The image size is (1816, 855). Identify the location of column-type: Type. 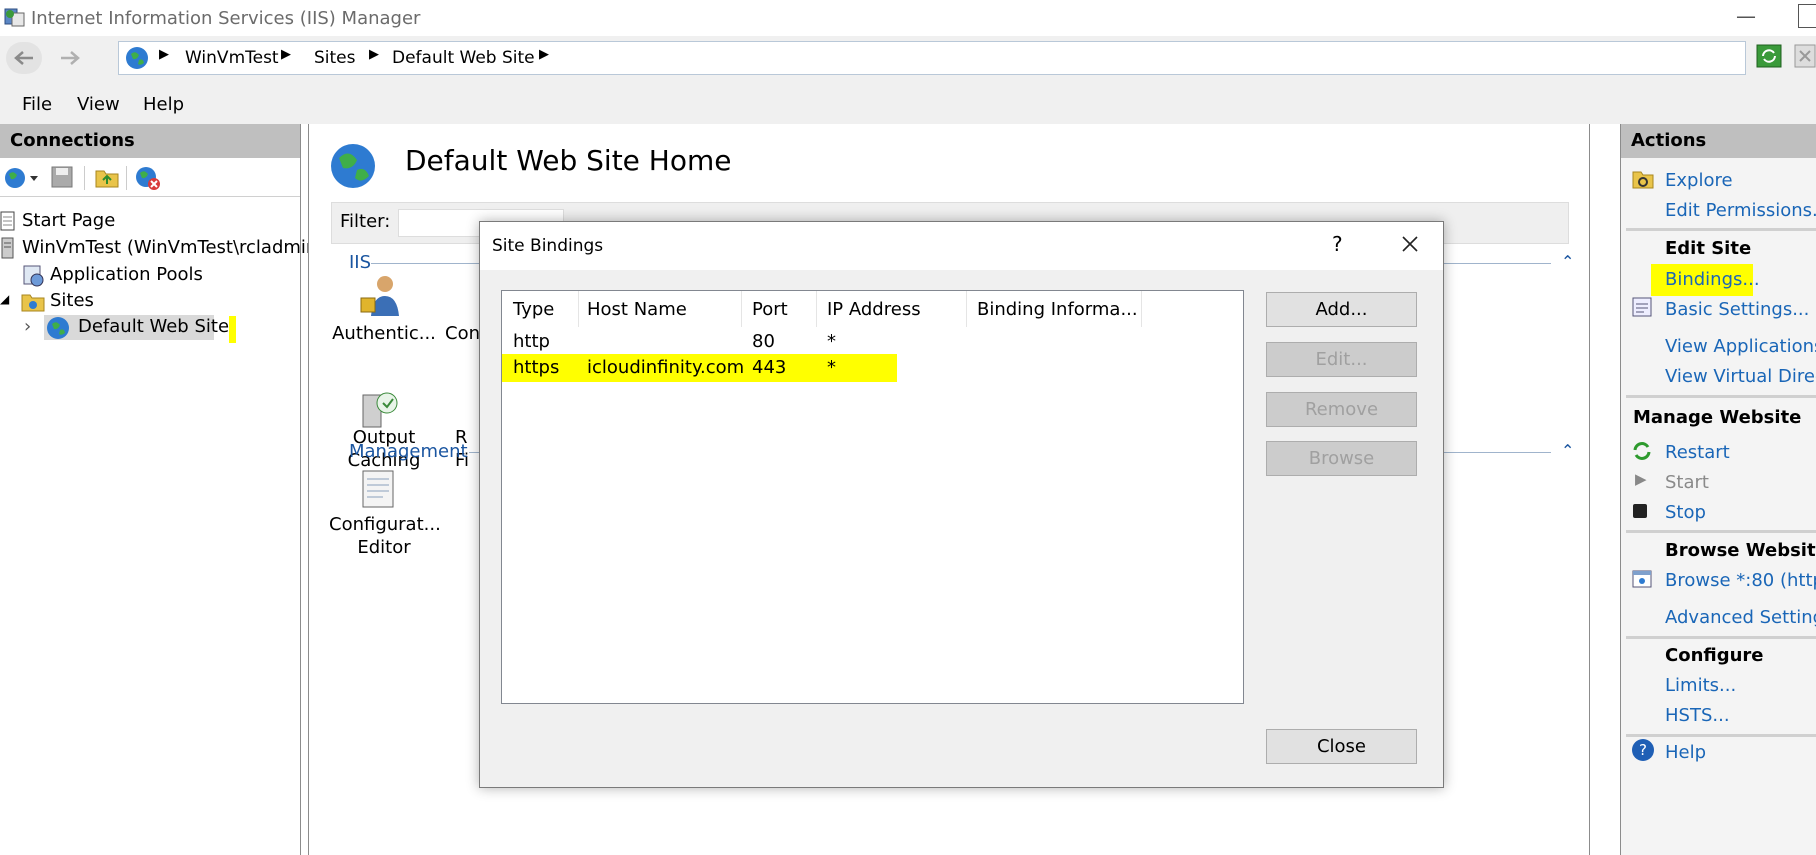
(533, 309).